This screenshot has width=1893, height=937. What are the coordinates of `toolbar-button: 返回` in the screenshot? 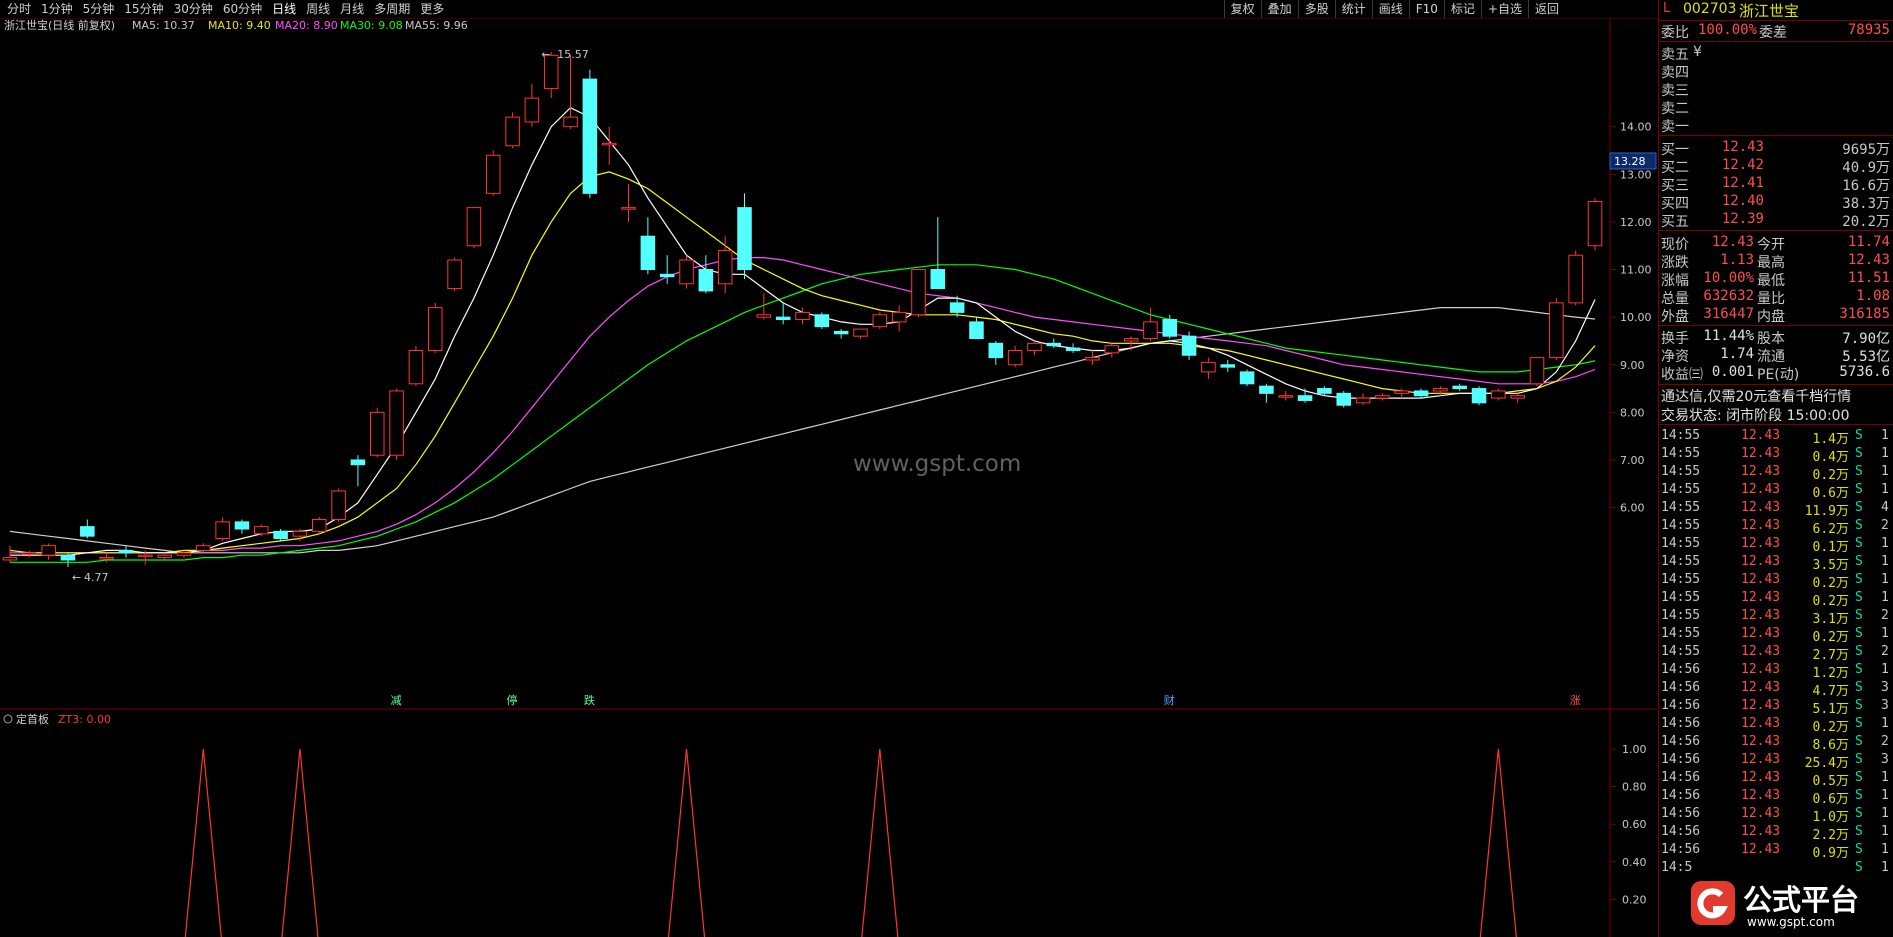 It's located at (1546, 9).